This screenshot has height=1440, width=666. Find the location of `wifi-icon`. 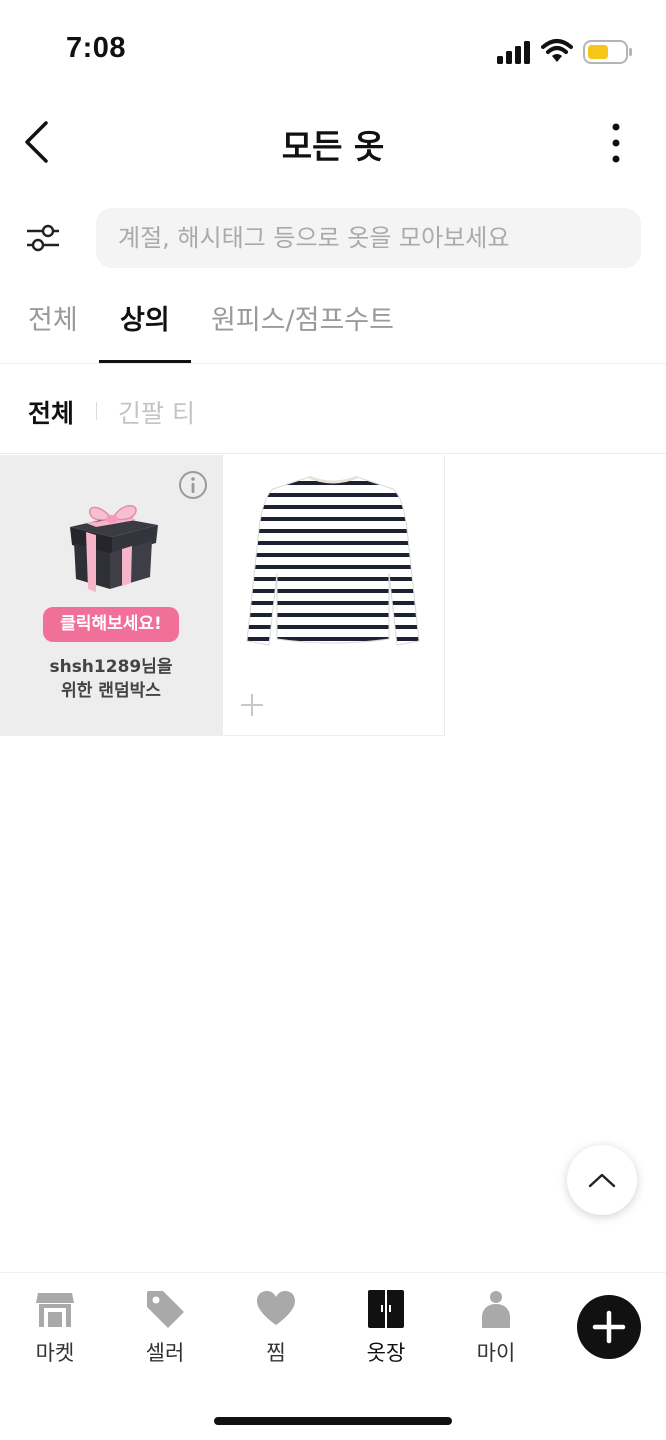

wifi-icon is located at coordinates (557, 50).